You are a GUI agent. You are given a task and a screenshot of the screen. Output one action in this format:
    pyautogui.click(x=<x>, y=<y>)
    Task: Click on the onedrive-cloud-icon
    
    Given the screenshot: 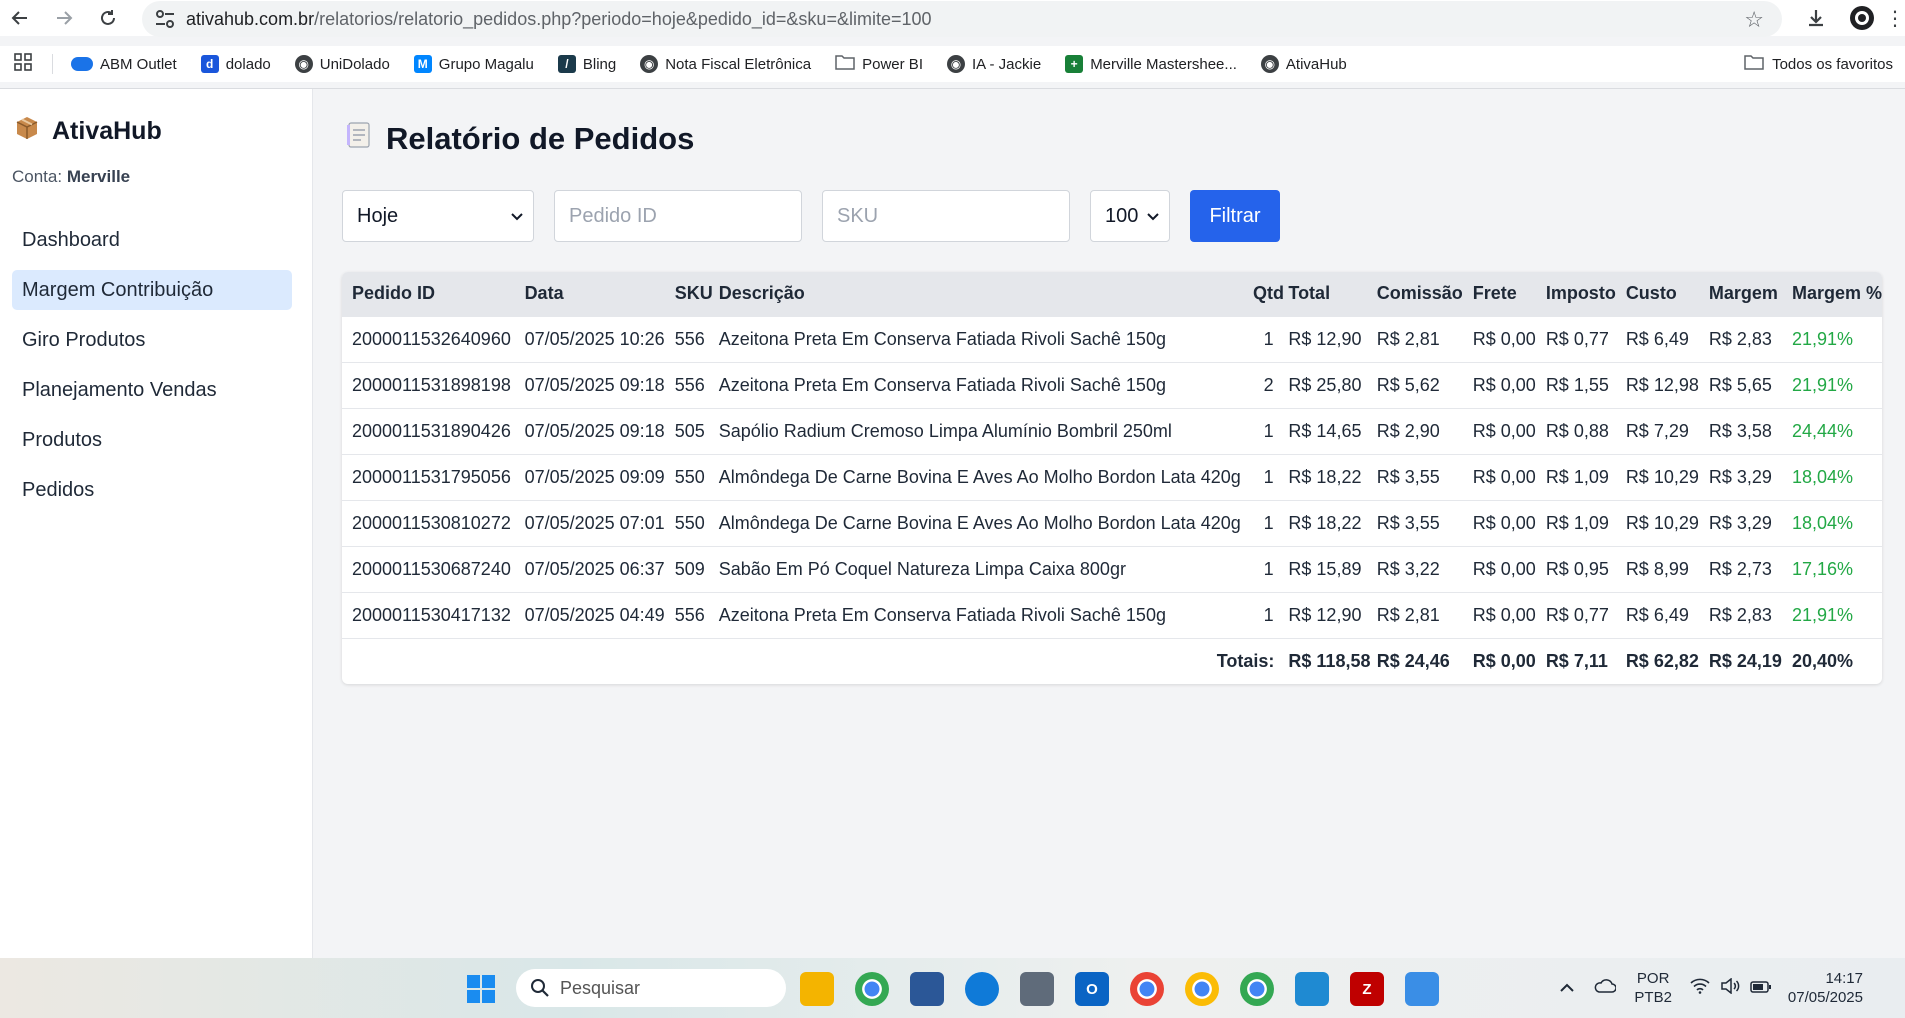 What is the action you would take?
    pyautogui.click(x=1606, y=988)
    